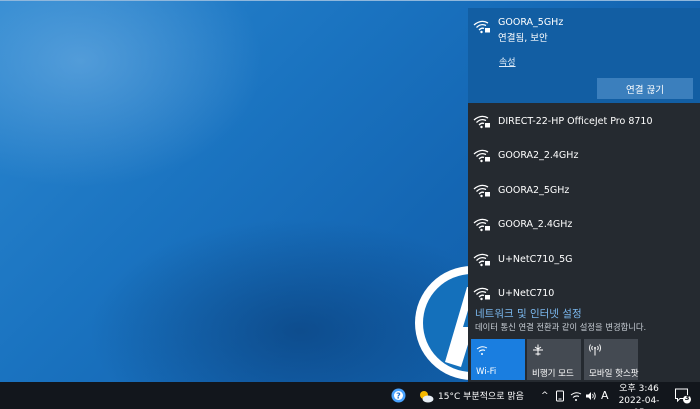 This screenshot has width=700, height=409. Describe the element at coordinates (554, 359) in the screenshot. I see `airplane-mode-toggle: 비행기 모드` at that location.